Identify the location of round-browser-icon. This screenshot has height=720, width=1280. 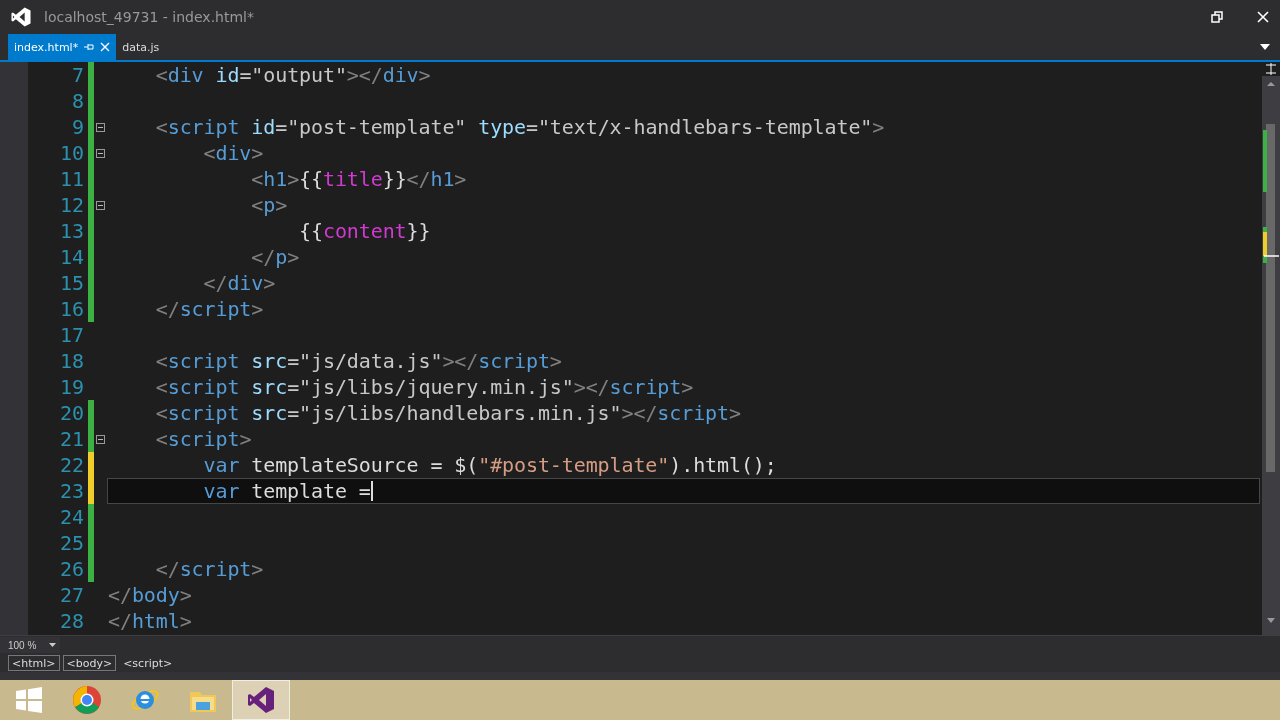
(87, 700).